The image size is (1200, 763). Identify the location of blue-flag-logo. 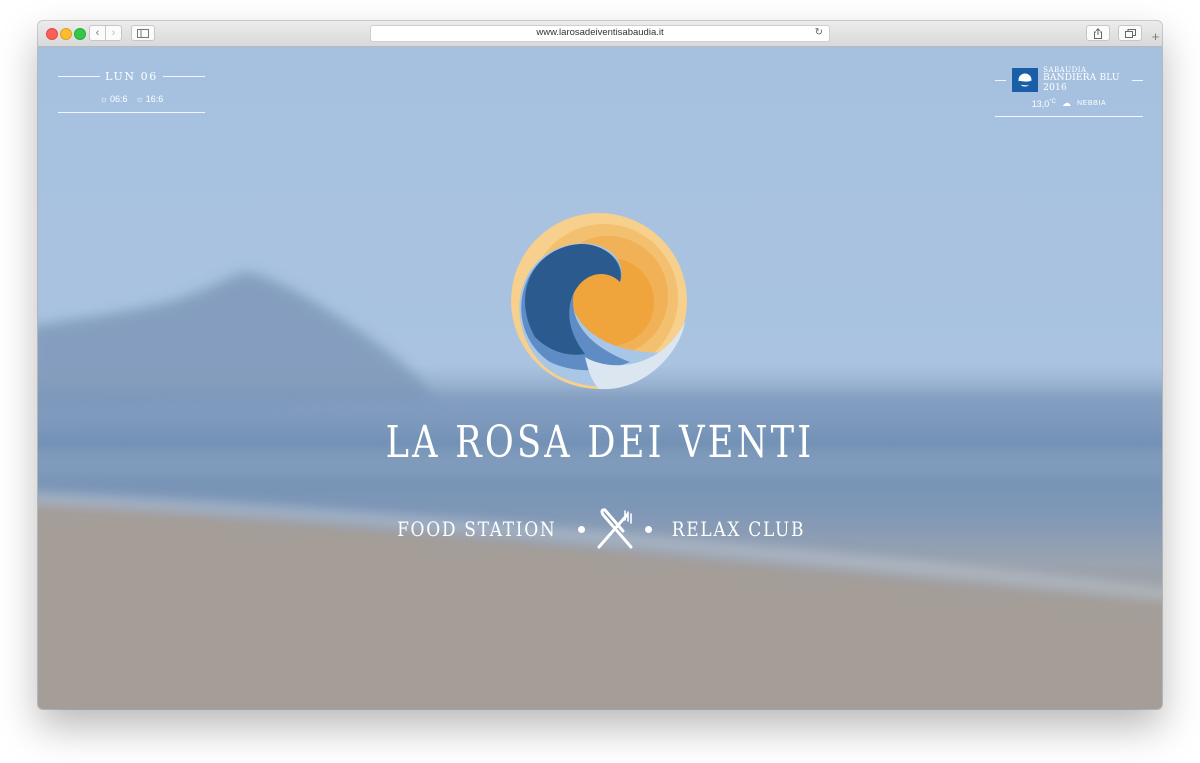
(1025, 80).